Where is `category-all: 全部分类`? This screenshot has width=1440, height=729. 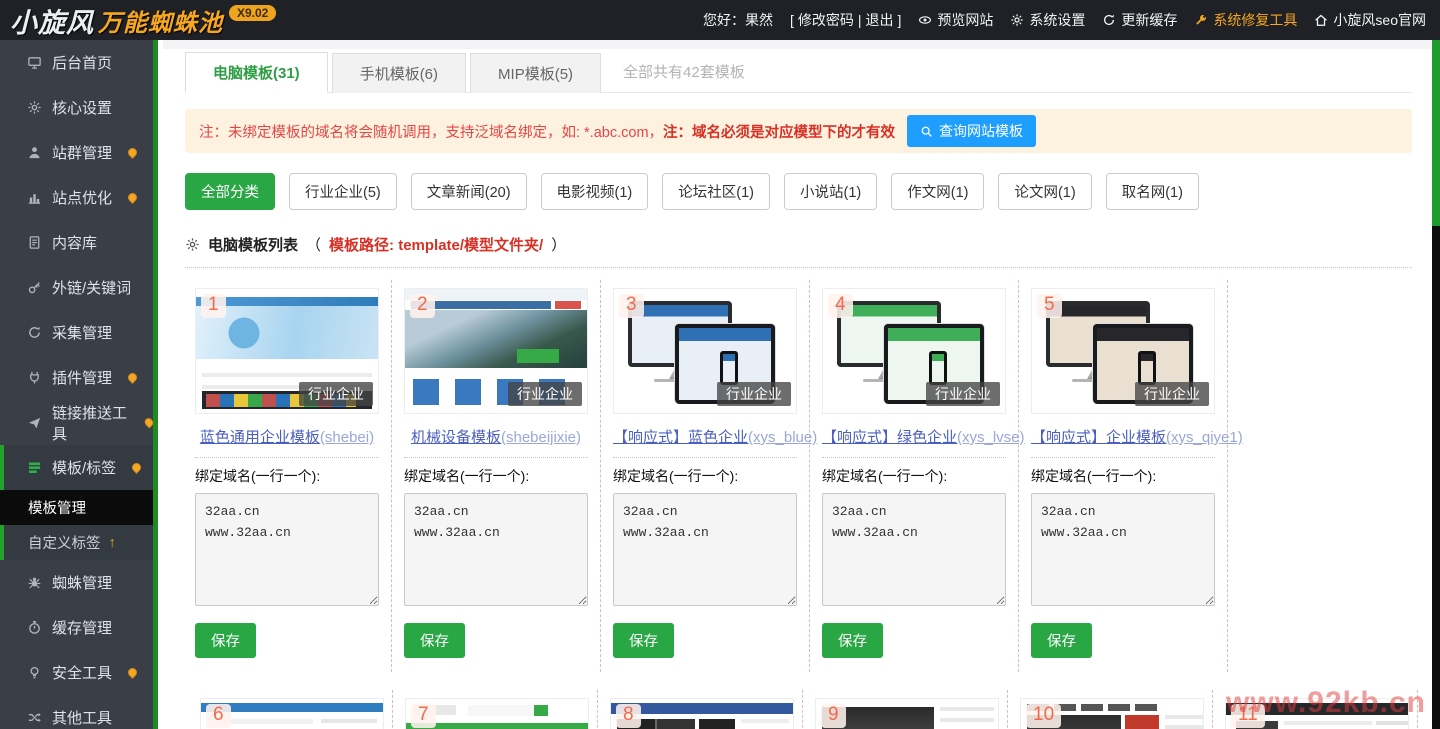
category-all: 全部分类 is located at coordinates (230, 191).